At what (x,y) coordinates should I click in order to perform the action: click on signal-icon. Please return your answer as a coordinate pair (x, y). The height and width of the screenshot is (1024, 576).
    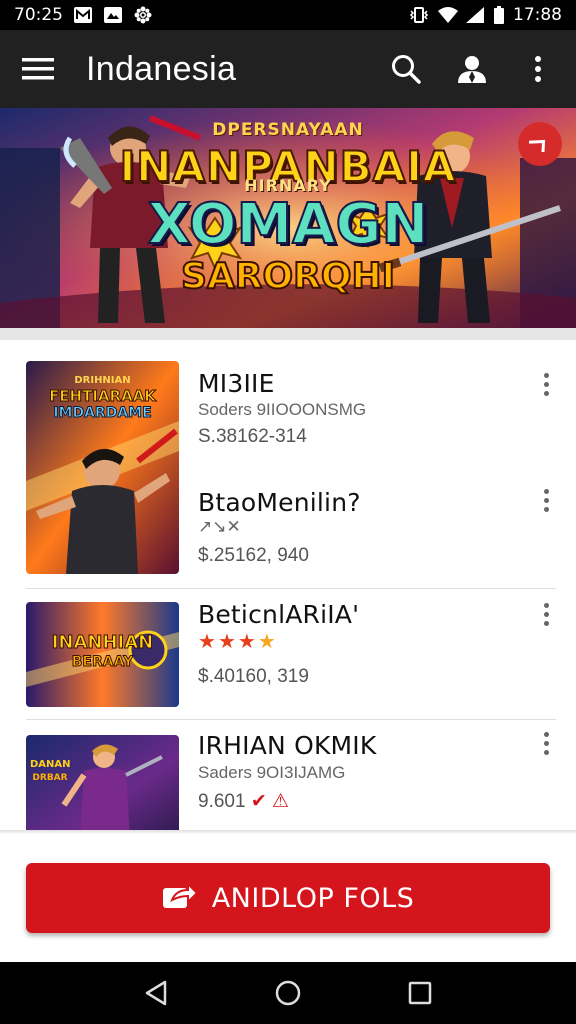
    Looking at the image, I should click on (475, 15).